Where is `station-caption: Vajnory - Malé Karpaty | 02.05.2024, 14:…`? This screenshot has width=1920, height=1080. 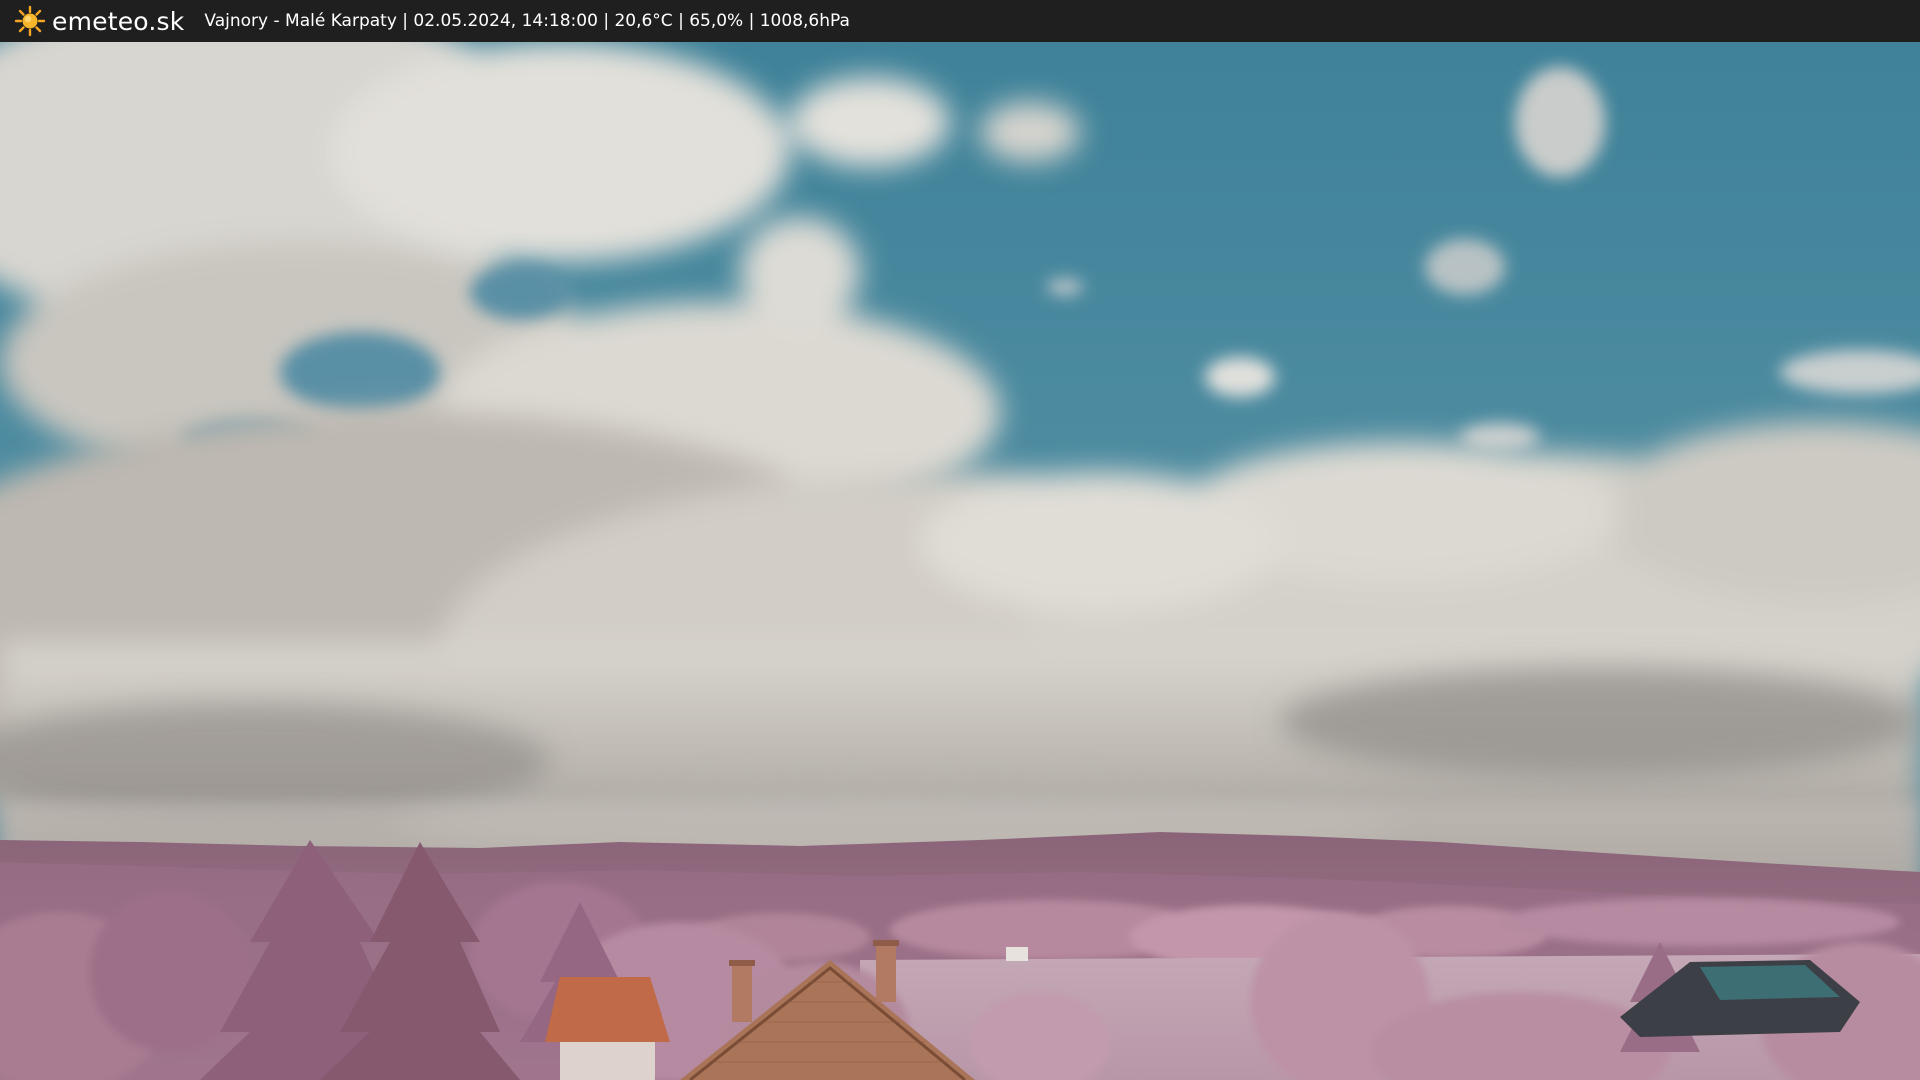 station-caption: Vajnory - Malé Karpaty | 02.05.2024, 14:… is located at coordinates (527, 21).